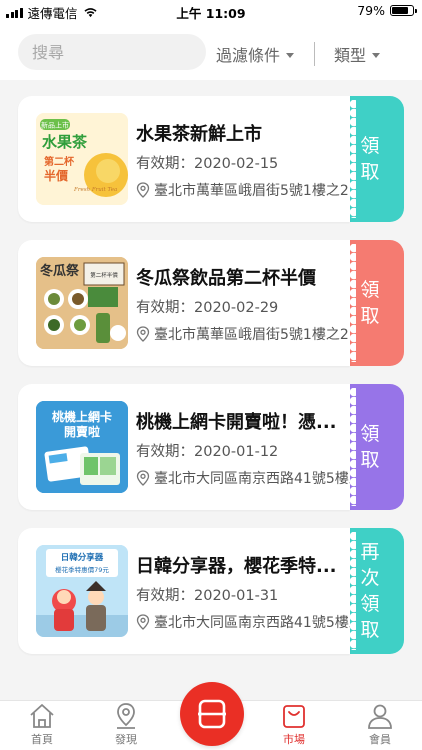 This screenshot has width=422, height=750. What do you see at coordinates (65, 142) in the screenshot?
I see `thumb-line1: 水果茶` at bounding box center [65, 142].